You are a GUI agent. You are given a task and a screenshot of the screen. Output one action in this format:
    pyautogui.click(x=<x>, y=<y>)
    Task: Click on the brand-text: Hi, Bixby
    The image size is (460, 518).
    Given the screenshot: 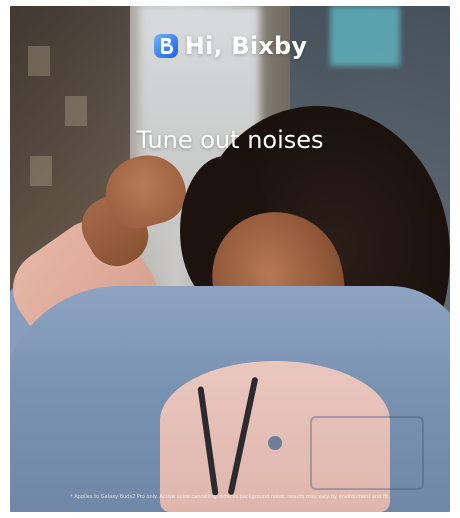 What is the action you would take?
    pyautogui.click(x=246, y=46)
    